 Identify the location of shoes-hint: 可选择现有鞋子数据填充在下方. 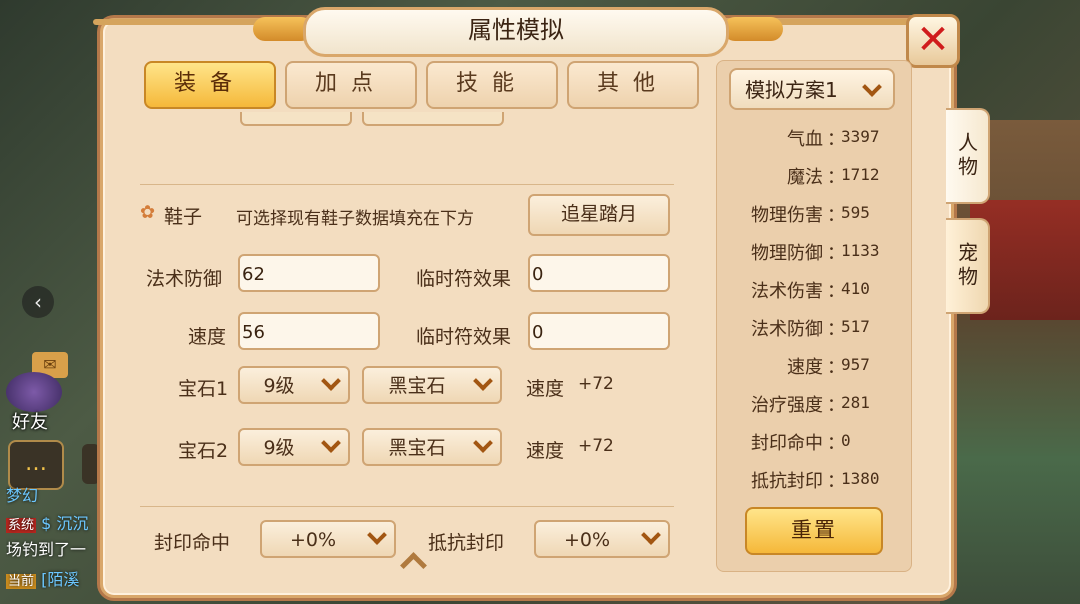
(355, 219).